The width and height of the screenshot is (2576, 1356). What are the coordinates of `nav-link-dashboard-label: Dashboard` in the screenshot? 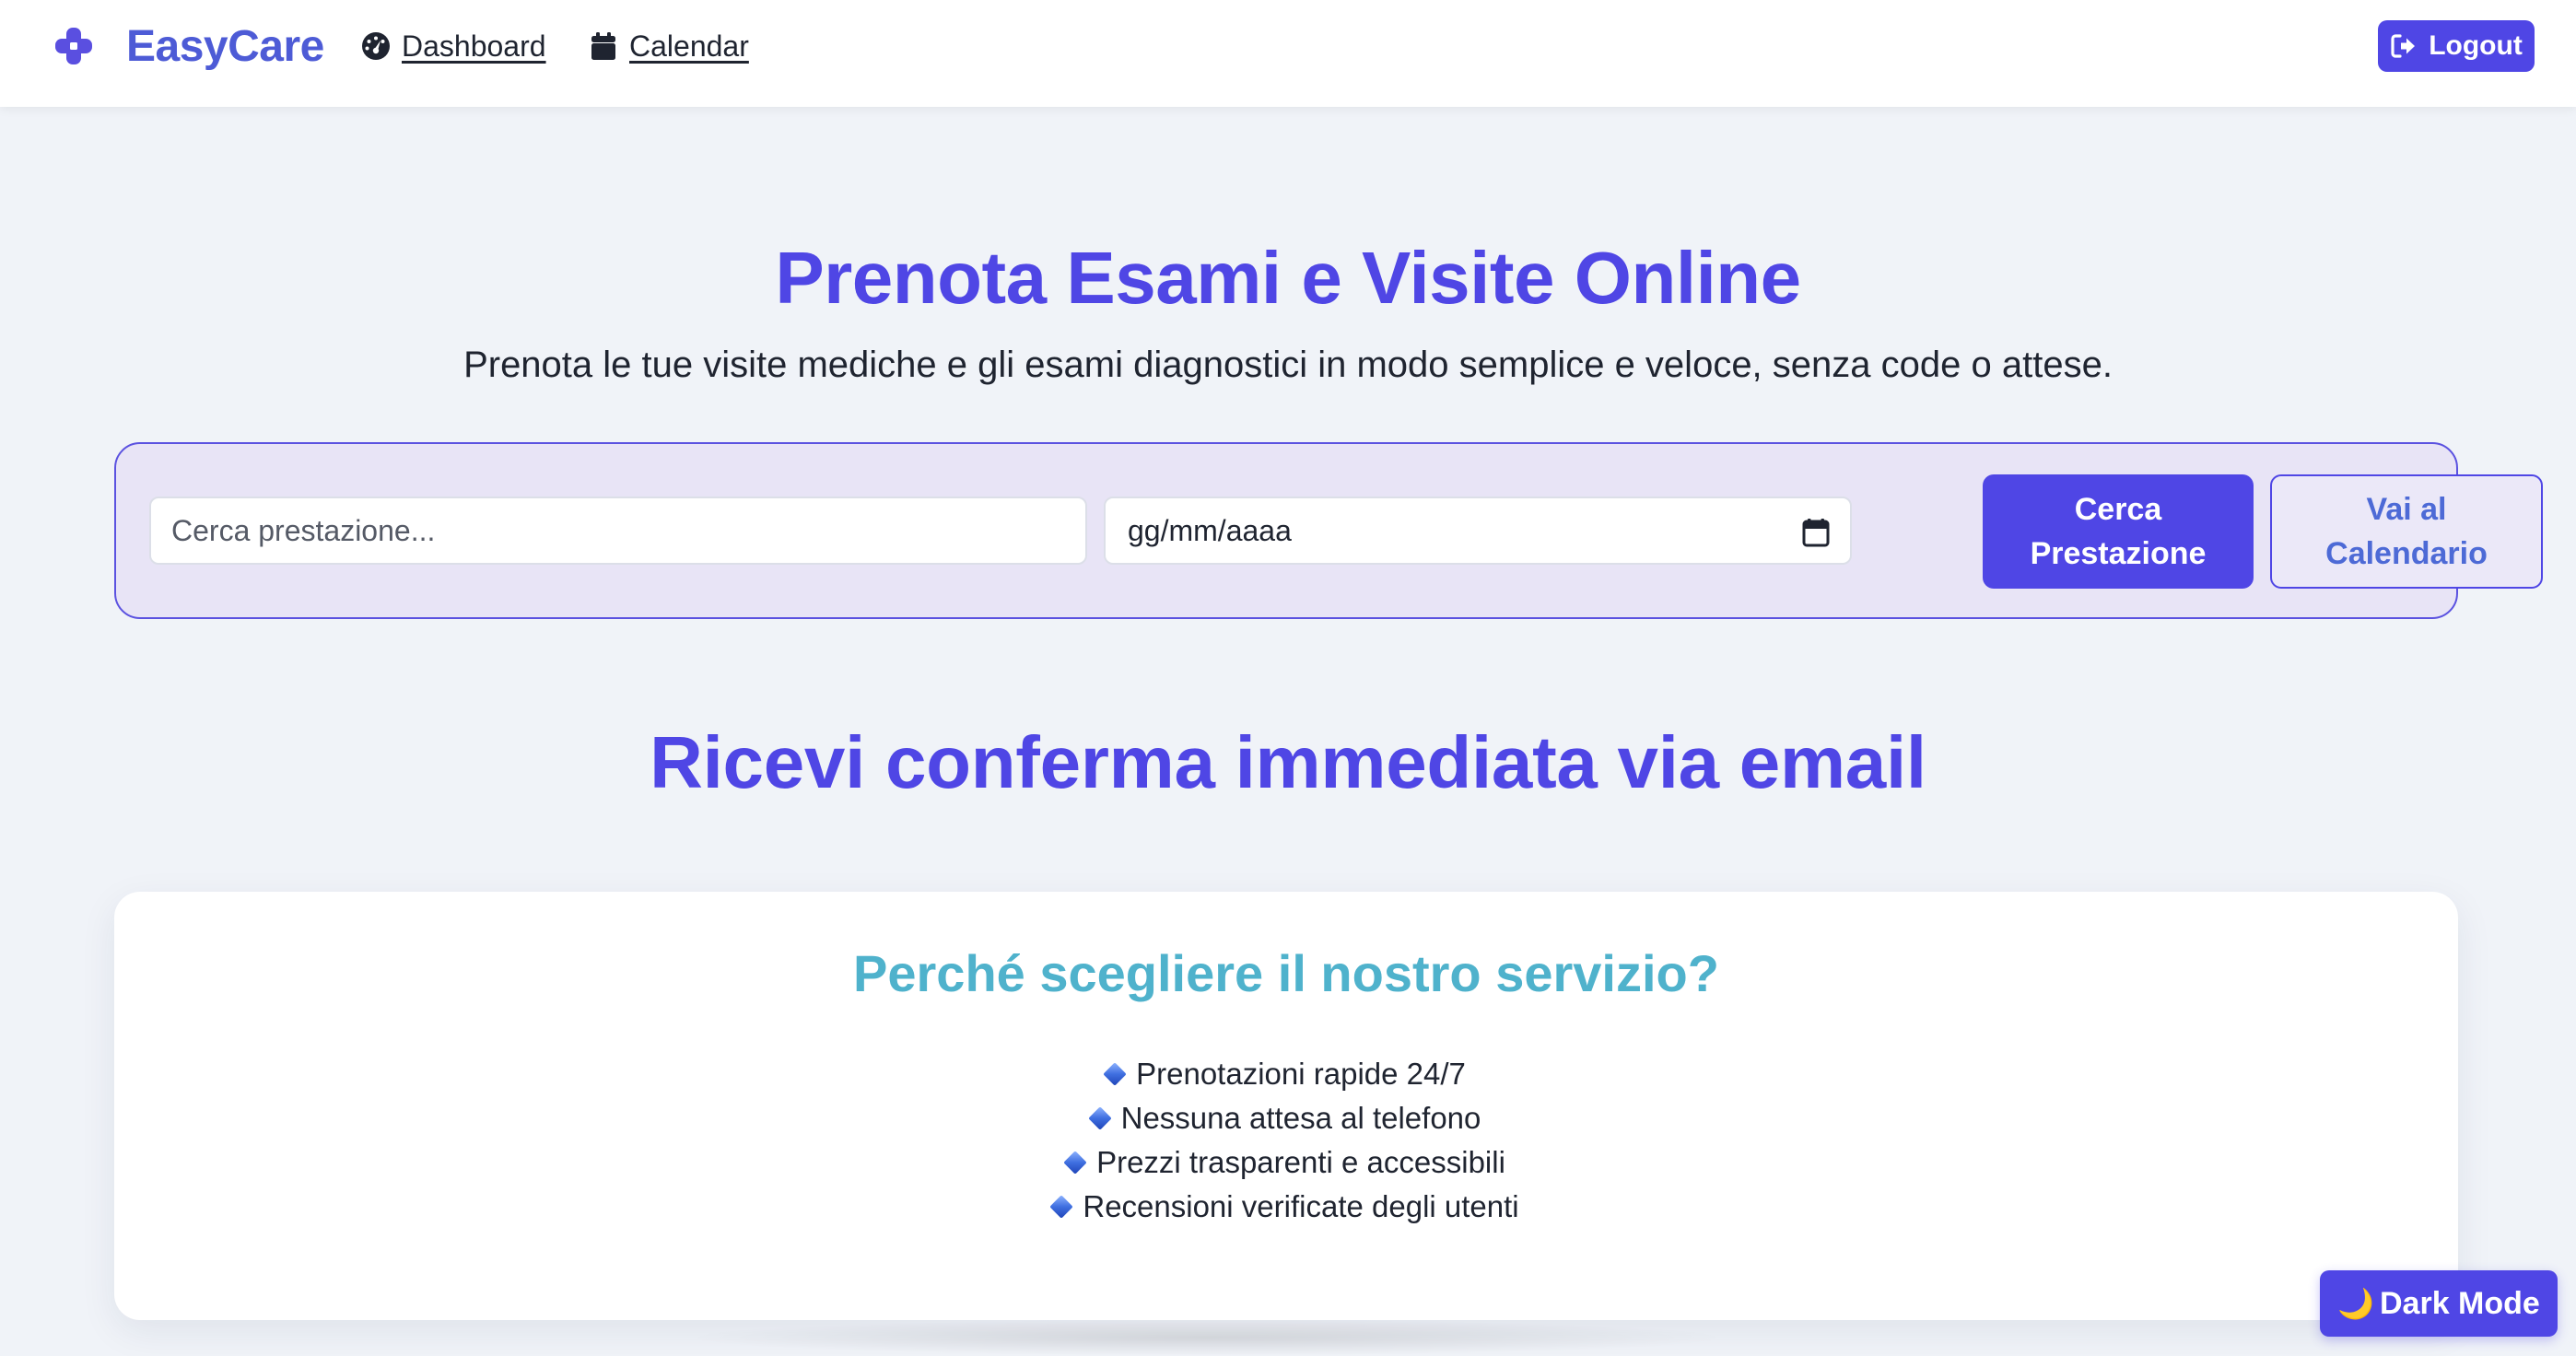 It's located at (474, 46).